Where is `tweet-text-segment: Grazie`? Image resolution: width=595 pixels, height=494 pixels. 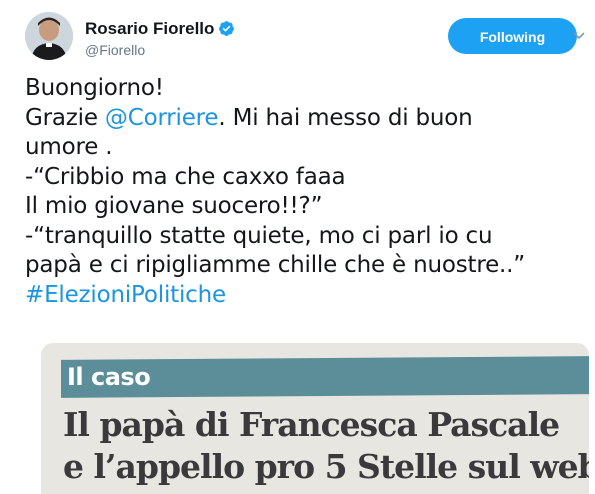 tweet-text-segment: Grazie is located at coordinates (65, 117).